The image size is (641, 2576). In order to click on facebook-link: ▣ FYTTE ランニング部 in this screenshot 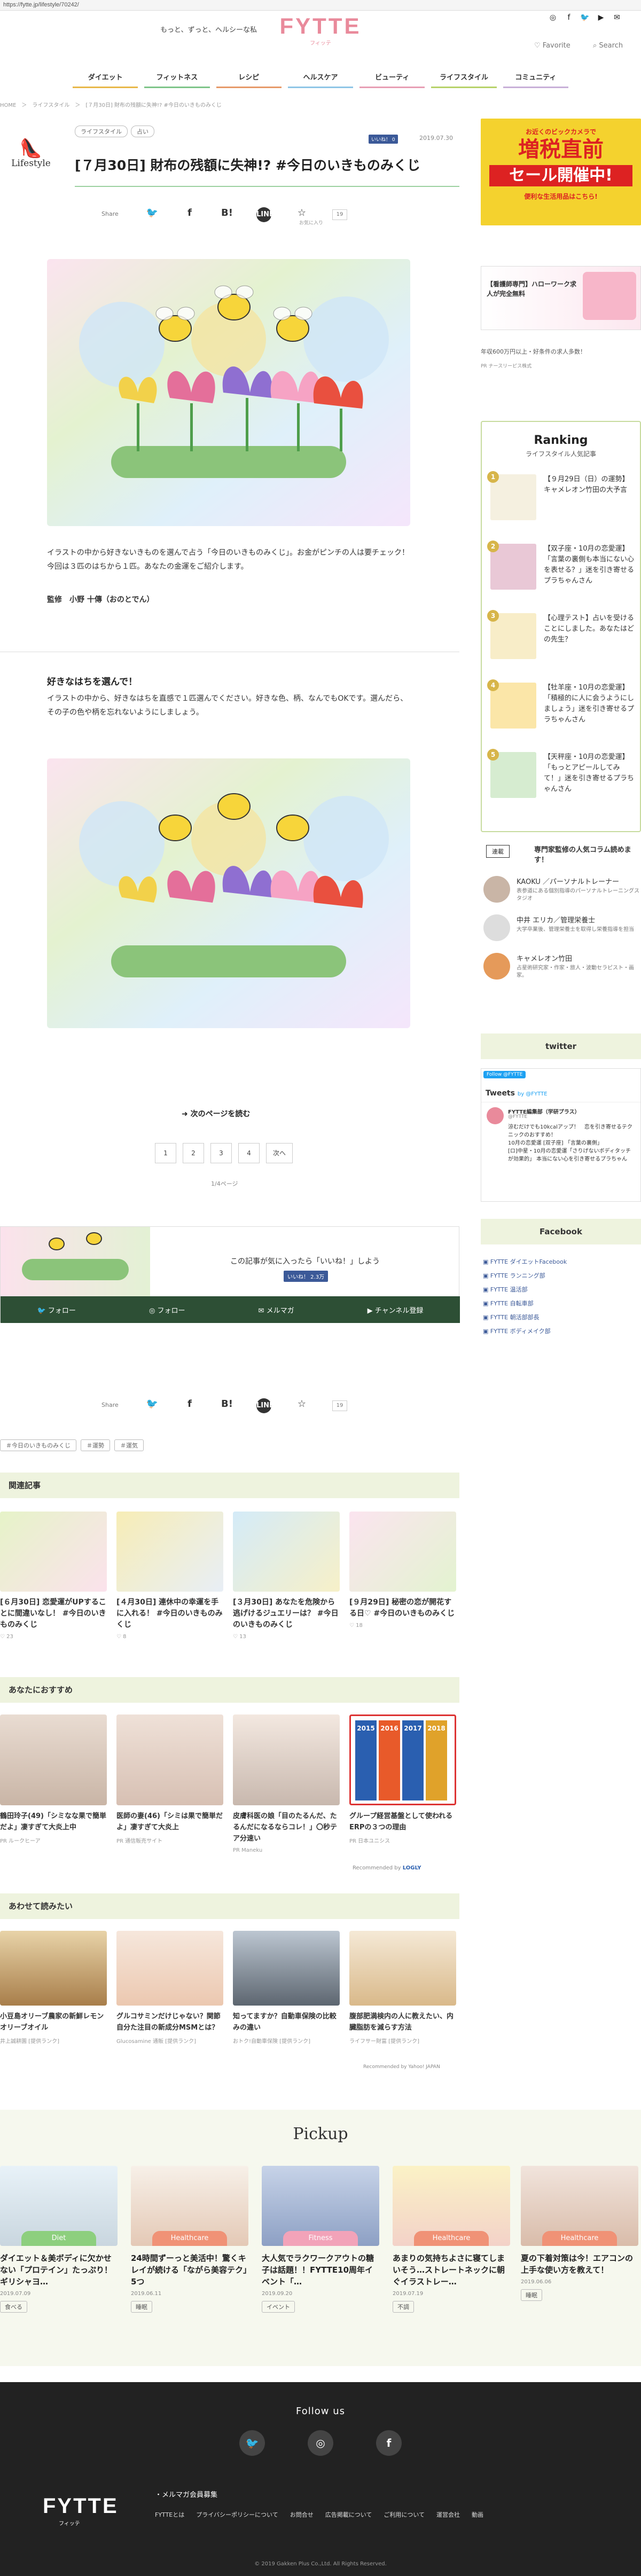, I will do `click(562, 1276)`.